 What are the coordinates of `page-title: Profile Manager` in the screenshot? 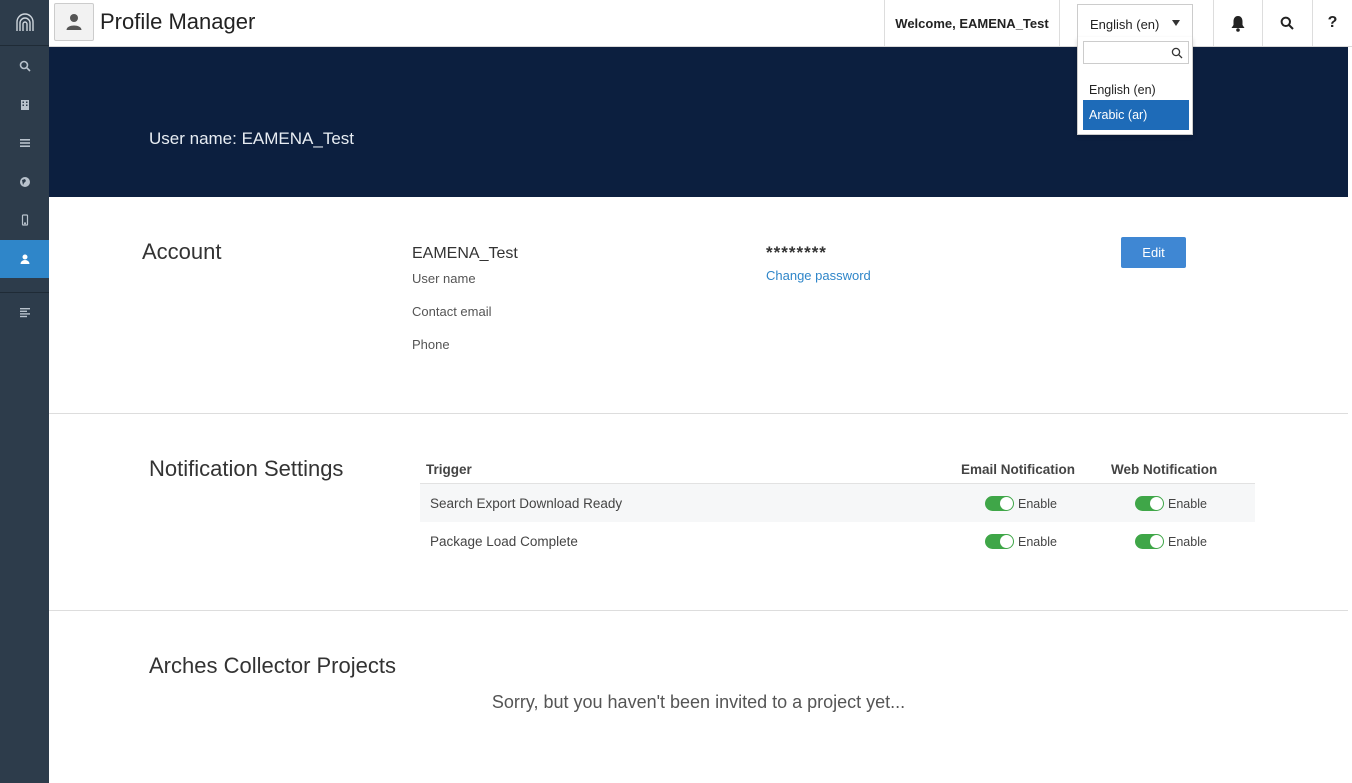 It's located at (178, 21).